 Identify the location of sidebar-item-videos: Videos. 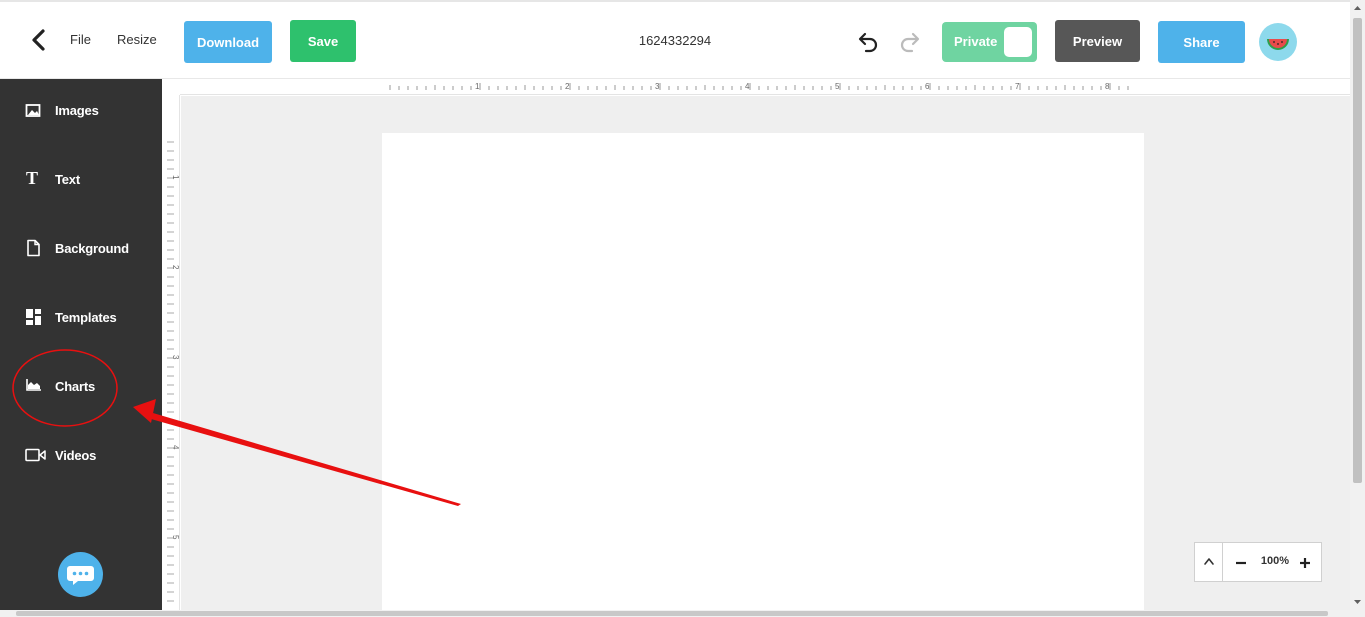
(81, 456).